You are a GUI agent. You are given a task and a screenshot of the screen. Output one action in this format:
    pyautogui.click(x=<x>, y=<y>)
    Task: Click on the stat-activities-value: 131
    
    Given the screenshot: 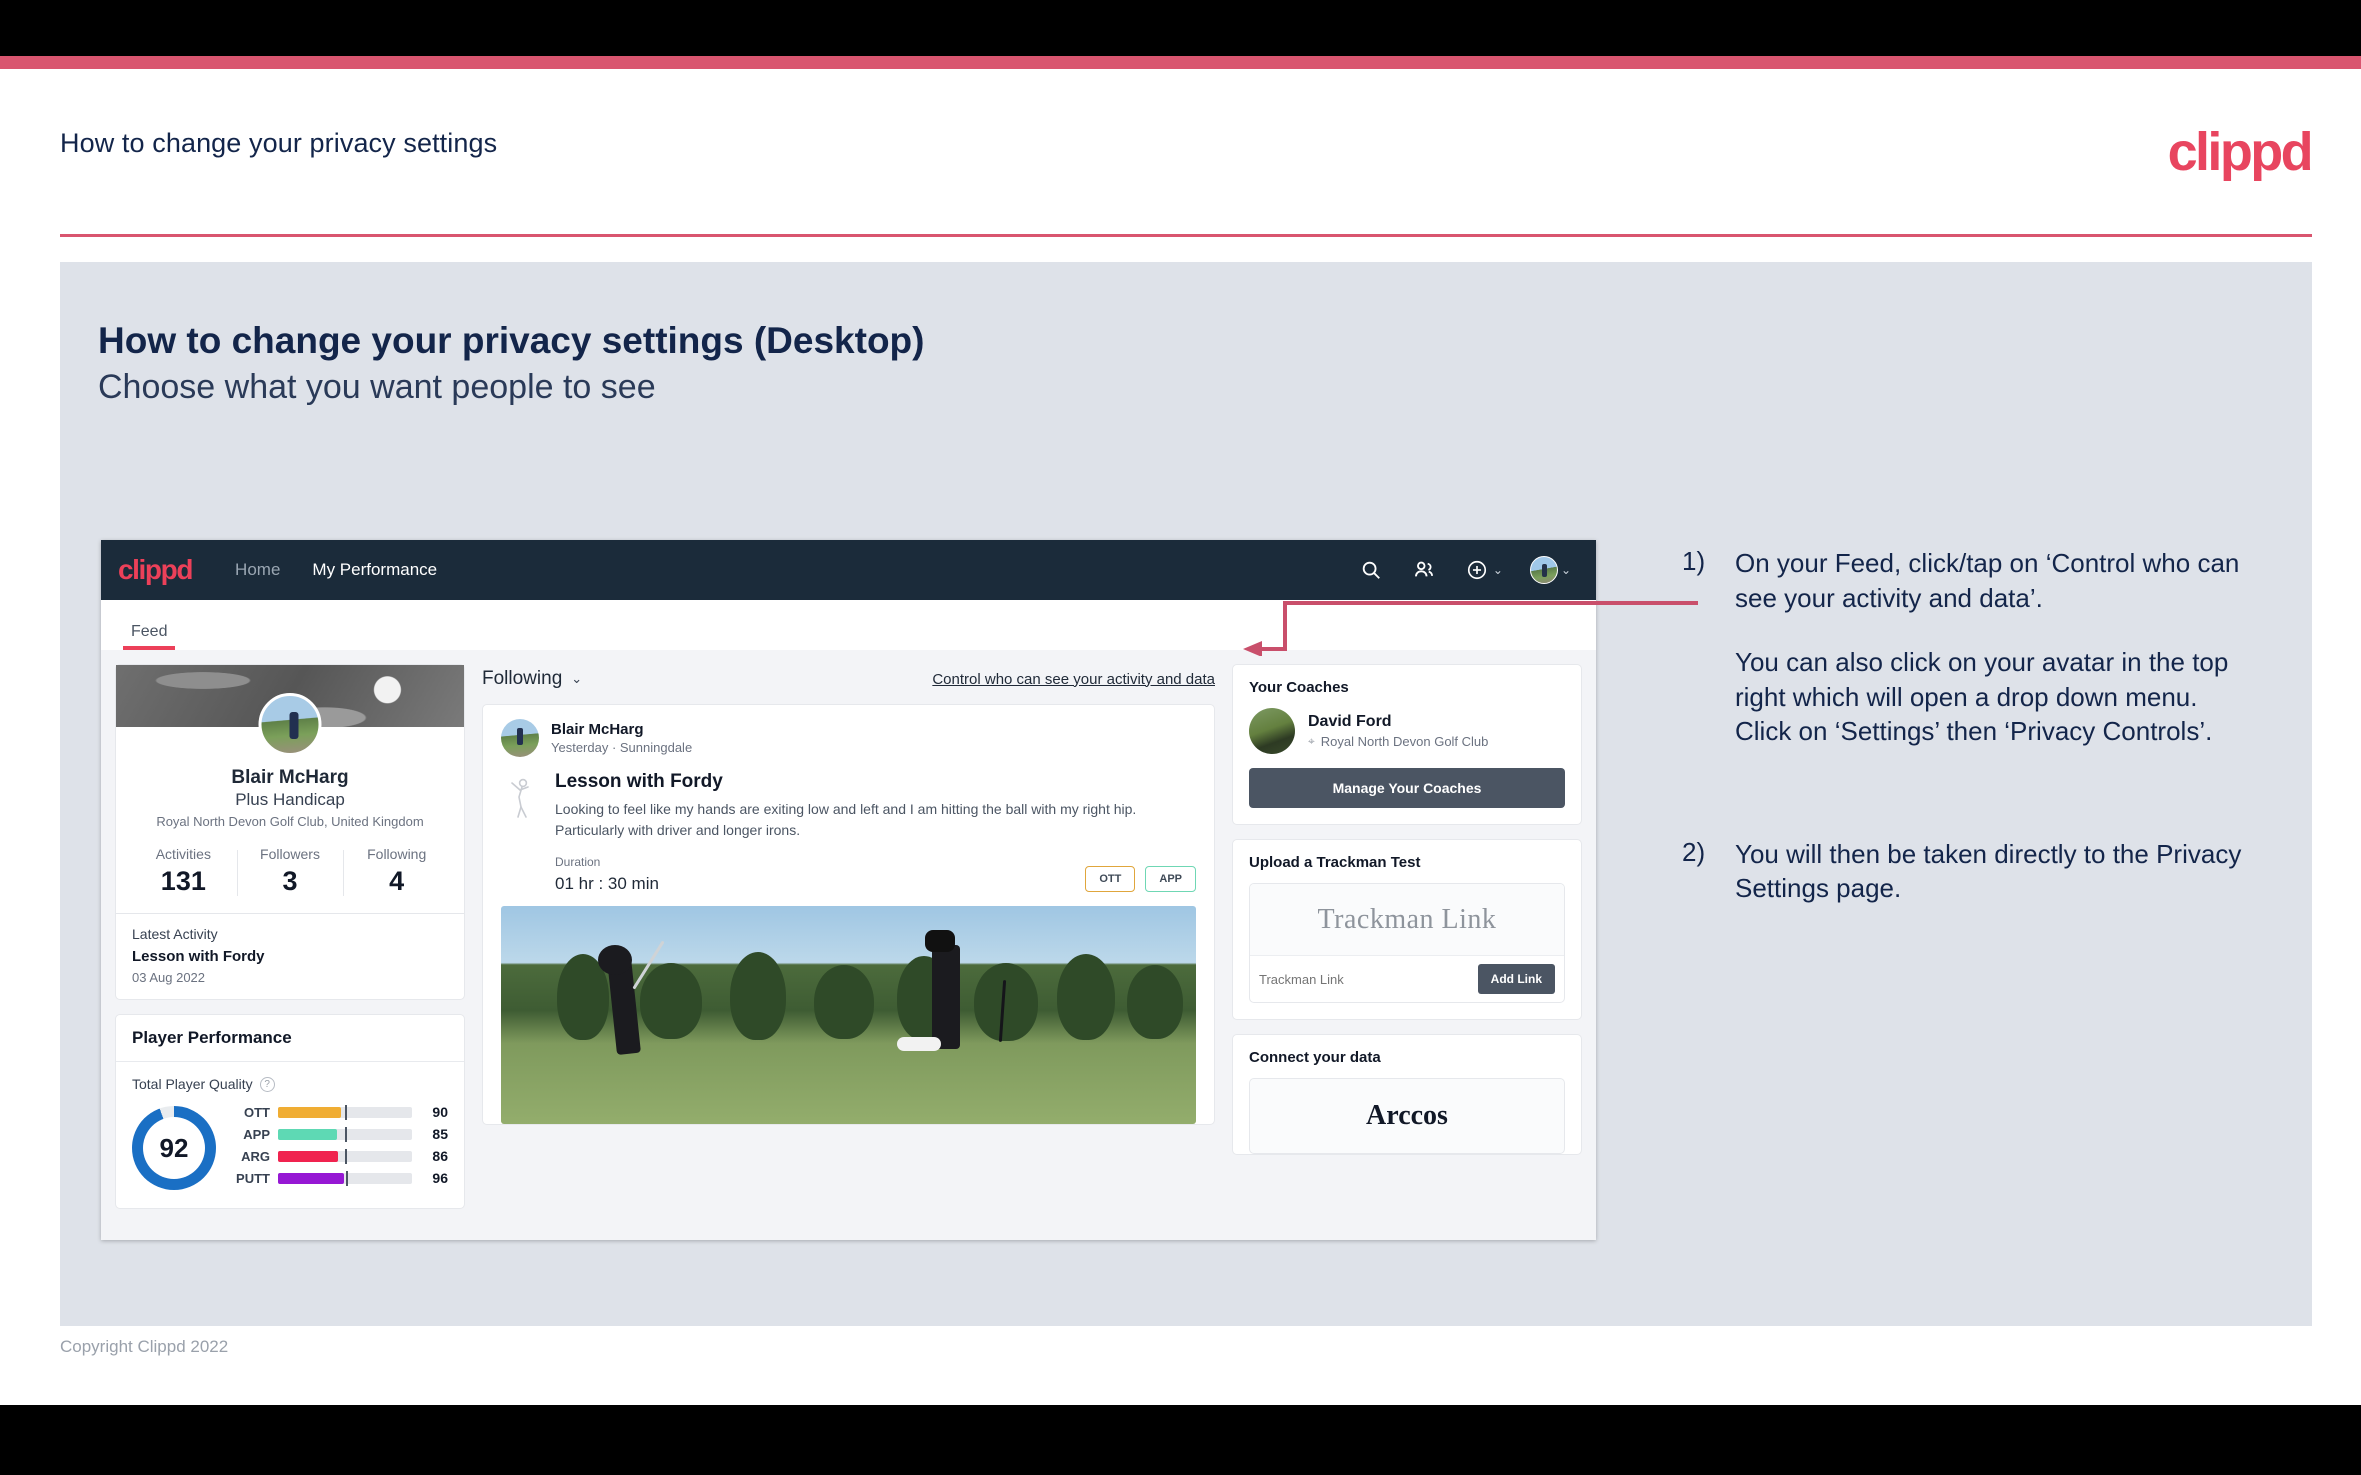 What is the action you would take?
    pyautogui.click(x=183, y=881)
    